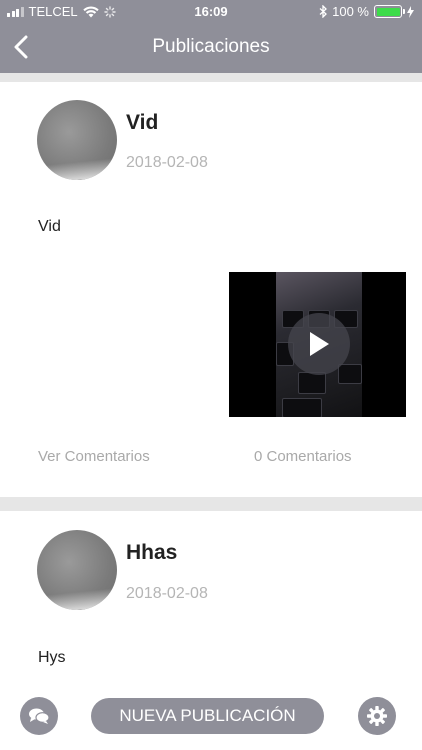  I want to click on post-title: Vid, so click(142, 122).